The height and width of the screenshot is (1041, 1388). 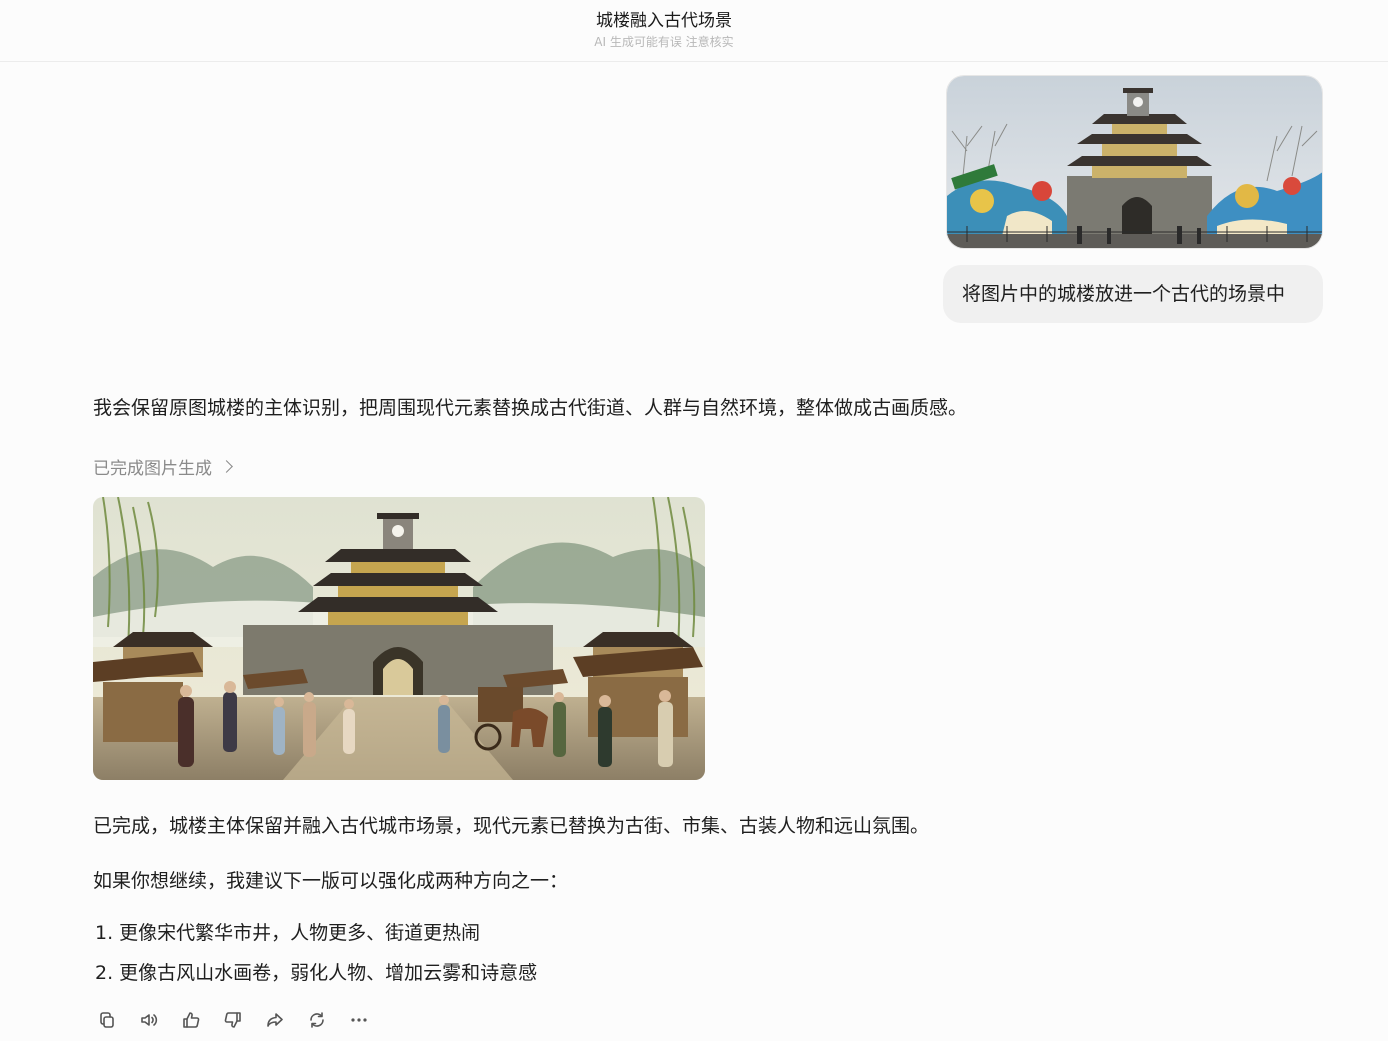 I want to click on user-uploaded-image, so click(x=1134, y=162).